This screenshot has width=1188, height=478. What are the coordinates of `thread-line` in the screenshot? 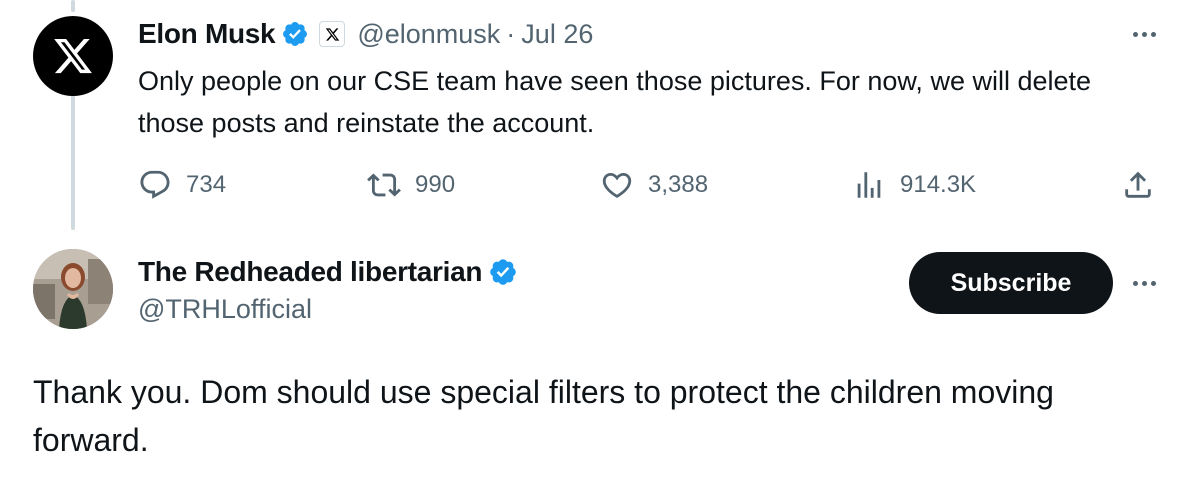 It's located at (73, 162).